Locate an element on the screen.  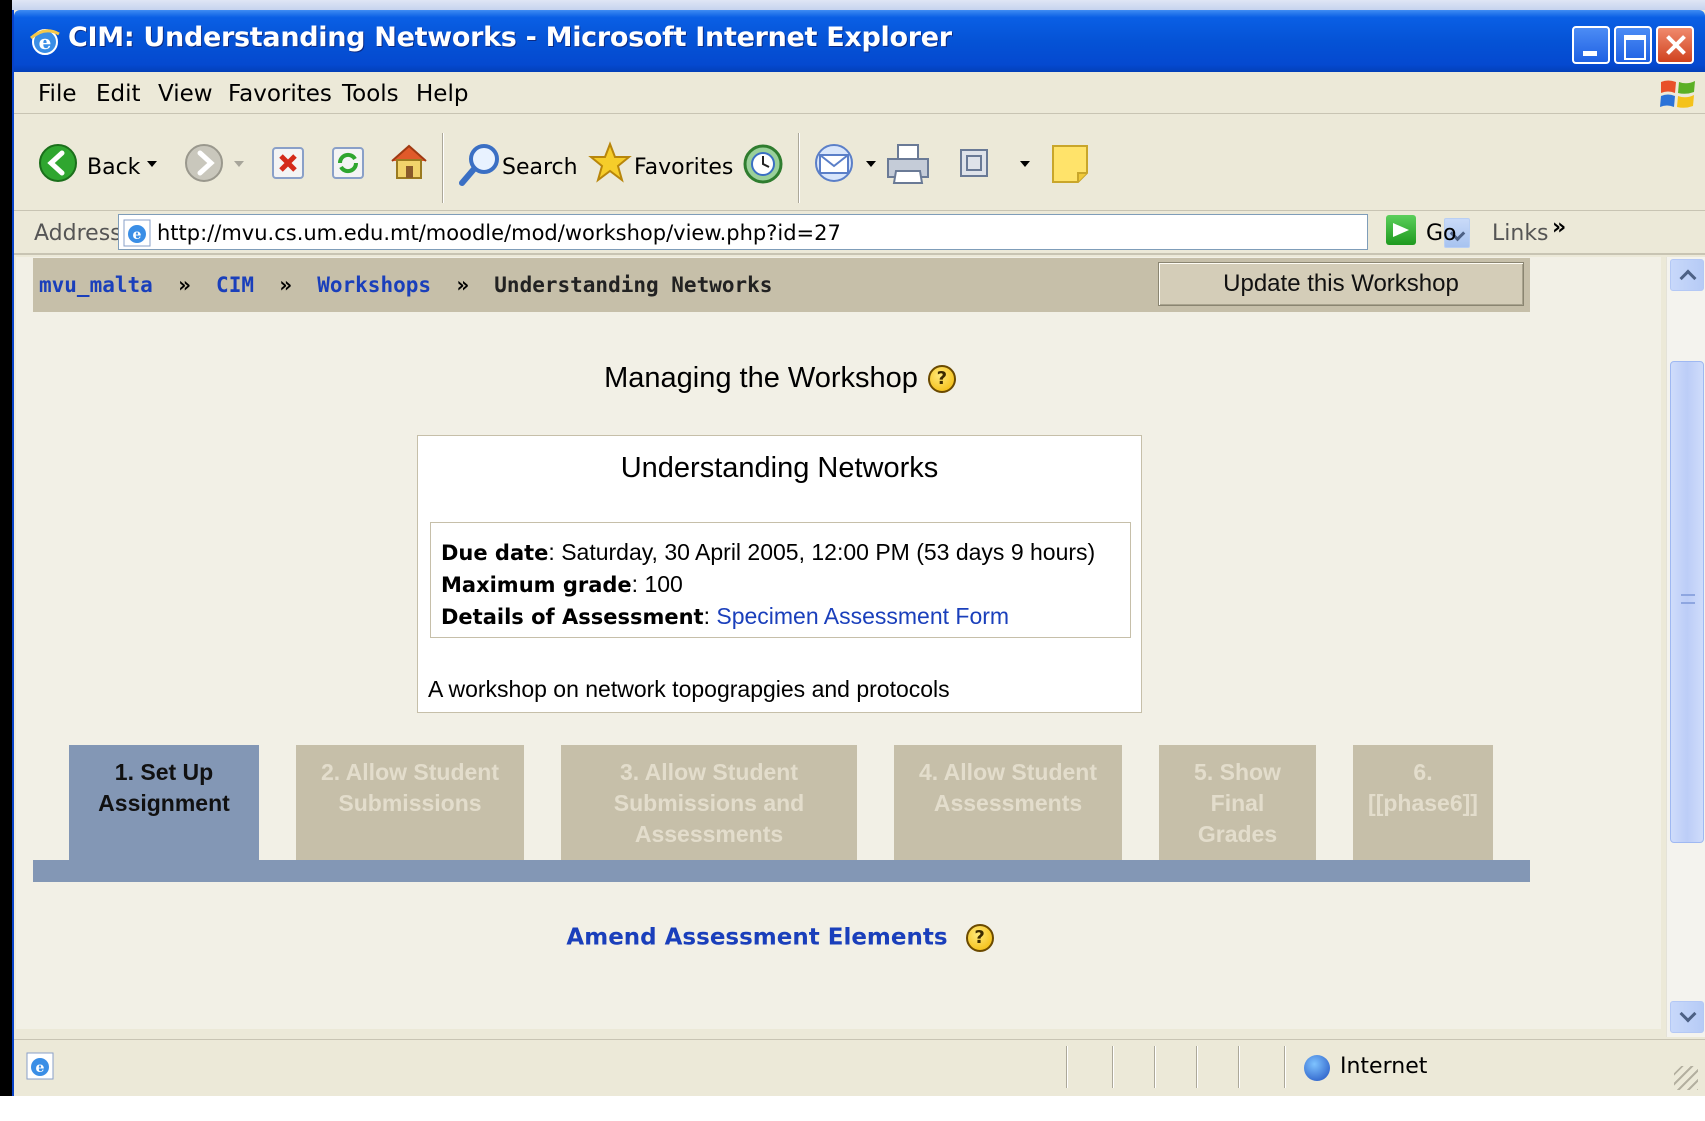
tab-label-line: 1. Set Up is located at coordinates (164, 772).